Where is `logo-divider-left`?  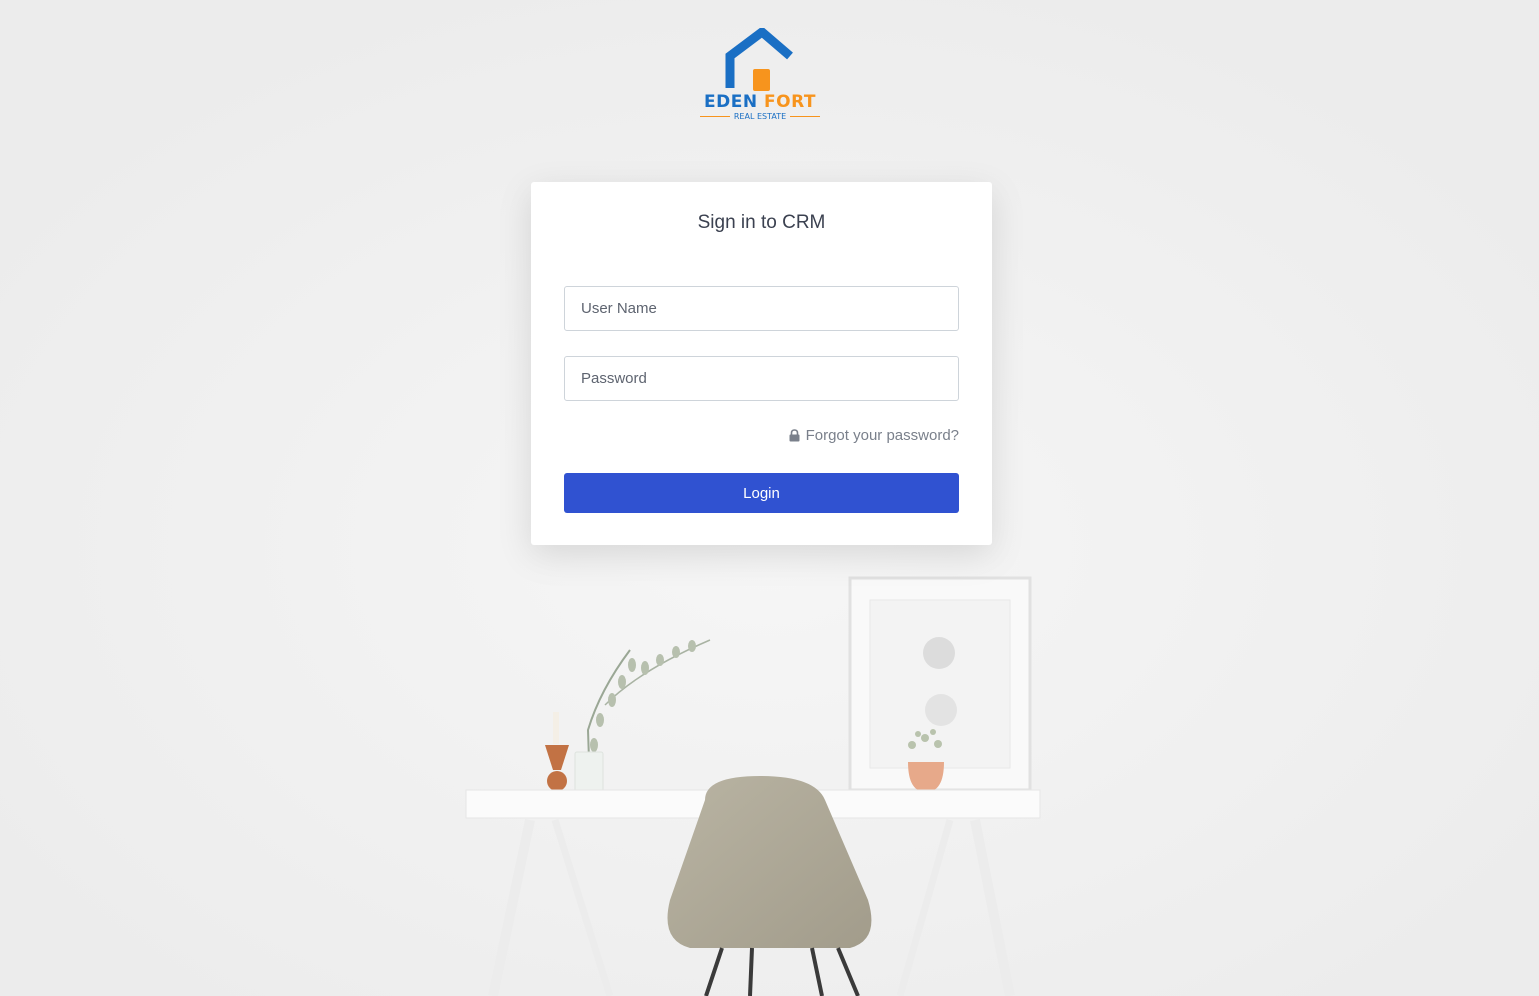 logo-divider-left is located at coordinates (715, 116).